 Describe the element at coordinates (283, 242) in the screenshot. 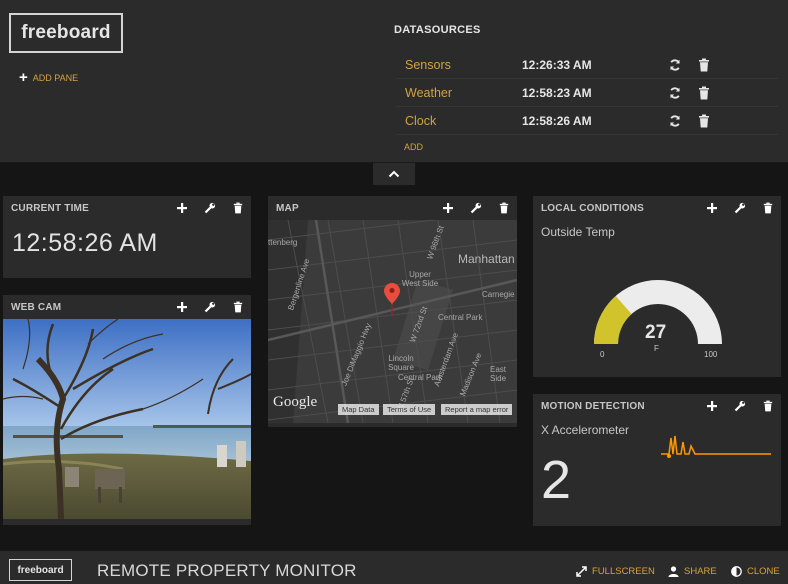

I see `map-label: ttenberg` at that location.